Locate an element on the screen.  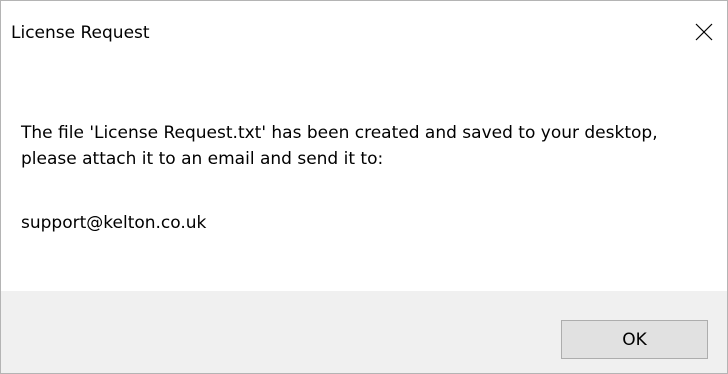
support-email: support@kelton.co.uk is located at coordinates (114, 223).